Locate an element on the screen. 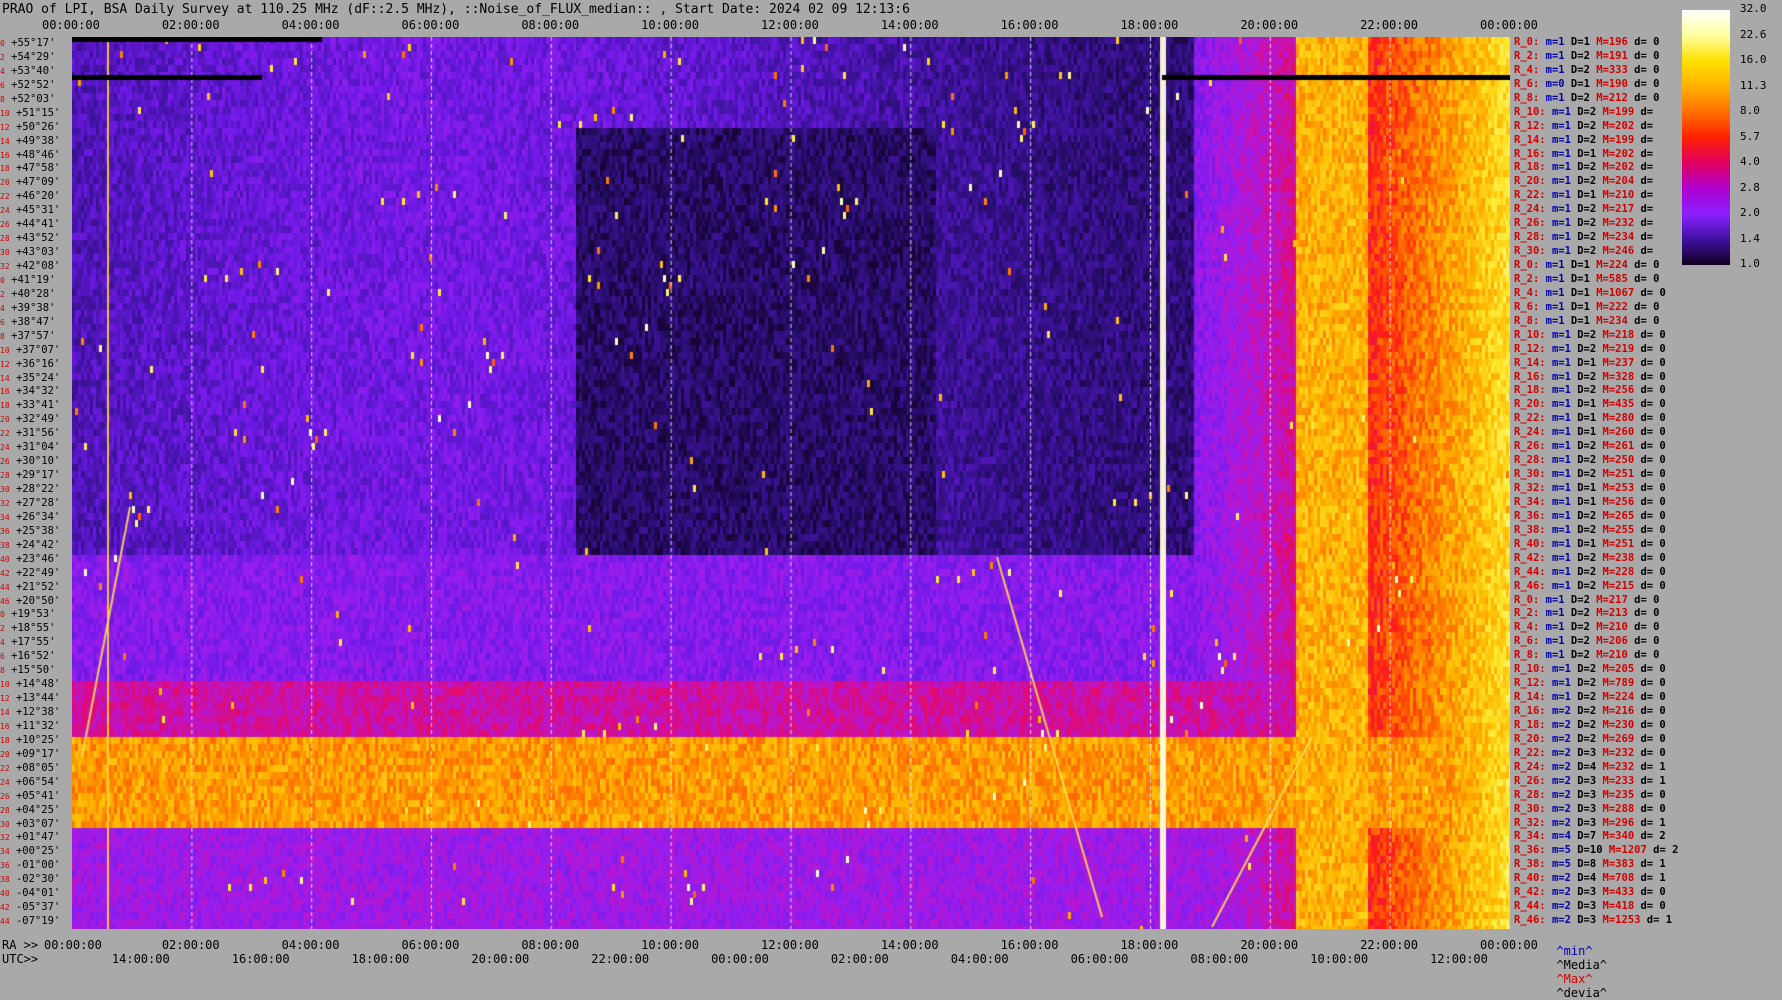  stat-M: M=333 is located at coordinates (1612, 69).